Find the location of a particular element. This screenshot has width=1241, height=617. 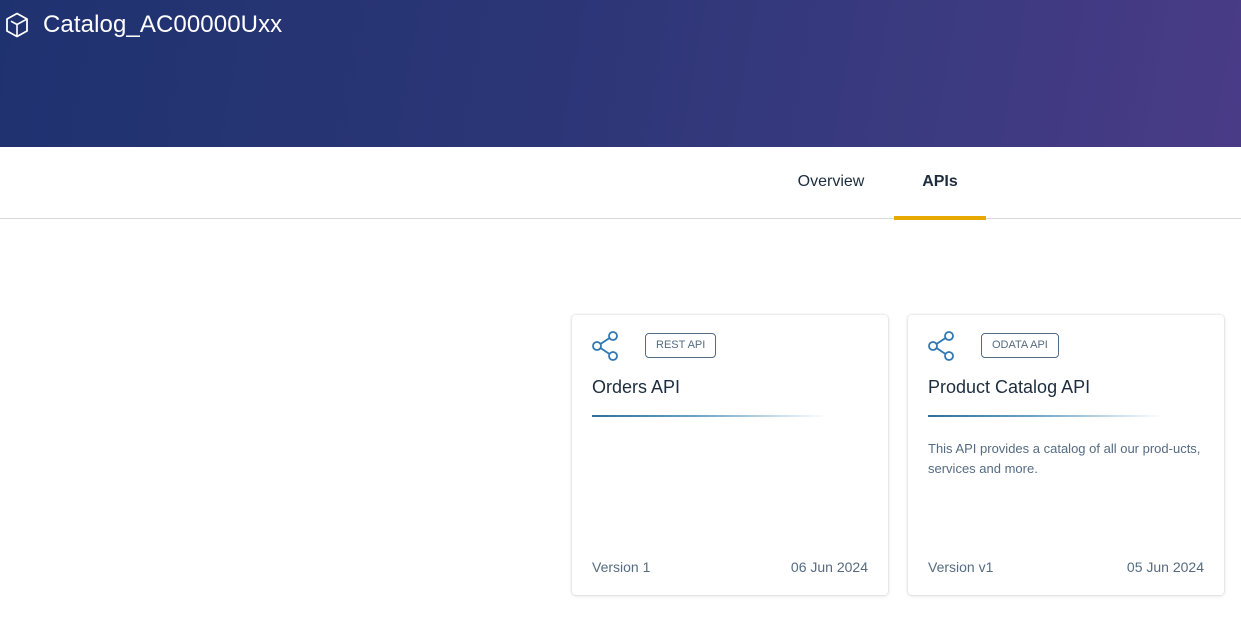

tab-bar: Overview APIs is located at coordinates (620, 183).